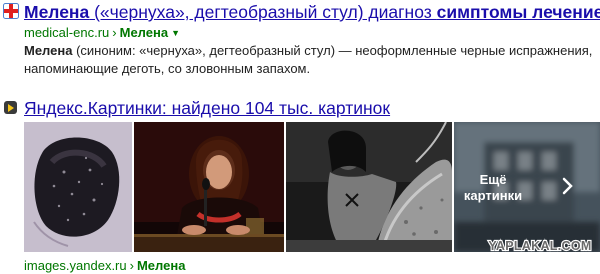  What do you see at coordinates (57, 12) in the screenshot?
I see `result-title-bold: Мелена` at bounding box center [57, 12].